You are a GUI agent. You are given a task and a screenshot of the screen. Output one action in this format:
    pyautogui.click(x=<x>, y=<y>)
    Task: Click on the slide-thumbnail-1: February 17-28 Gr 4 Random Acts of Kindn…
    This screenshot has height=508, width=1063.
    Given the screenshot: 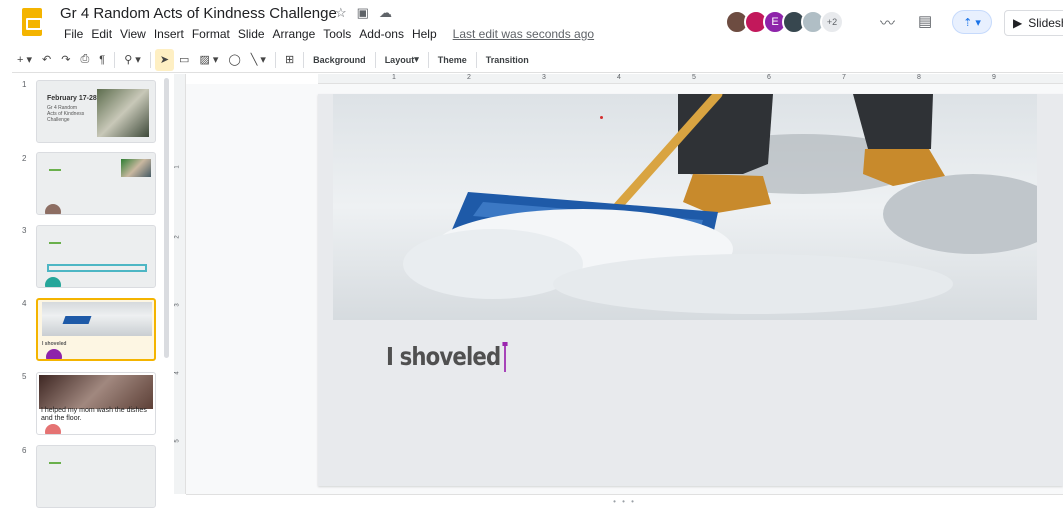 What is the action you would take?
    pyautogui.click(x=96, y=111)
    